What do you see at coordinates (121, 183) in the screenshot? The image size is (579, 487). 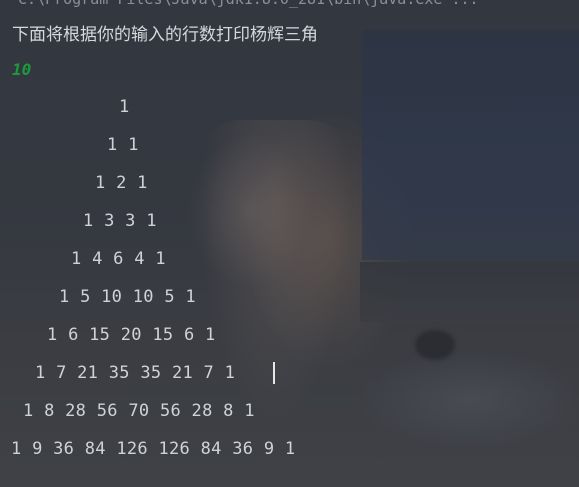 I see `triangle-row-3: 1 2 1` at bounding box center [121, 183].